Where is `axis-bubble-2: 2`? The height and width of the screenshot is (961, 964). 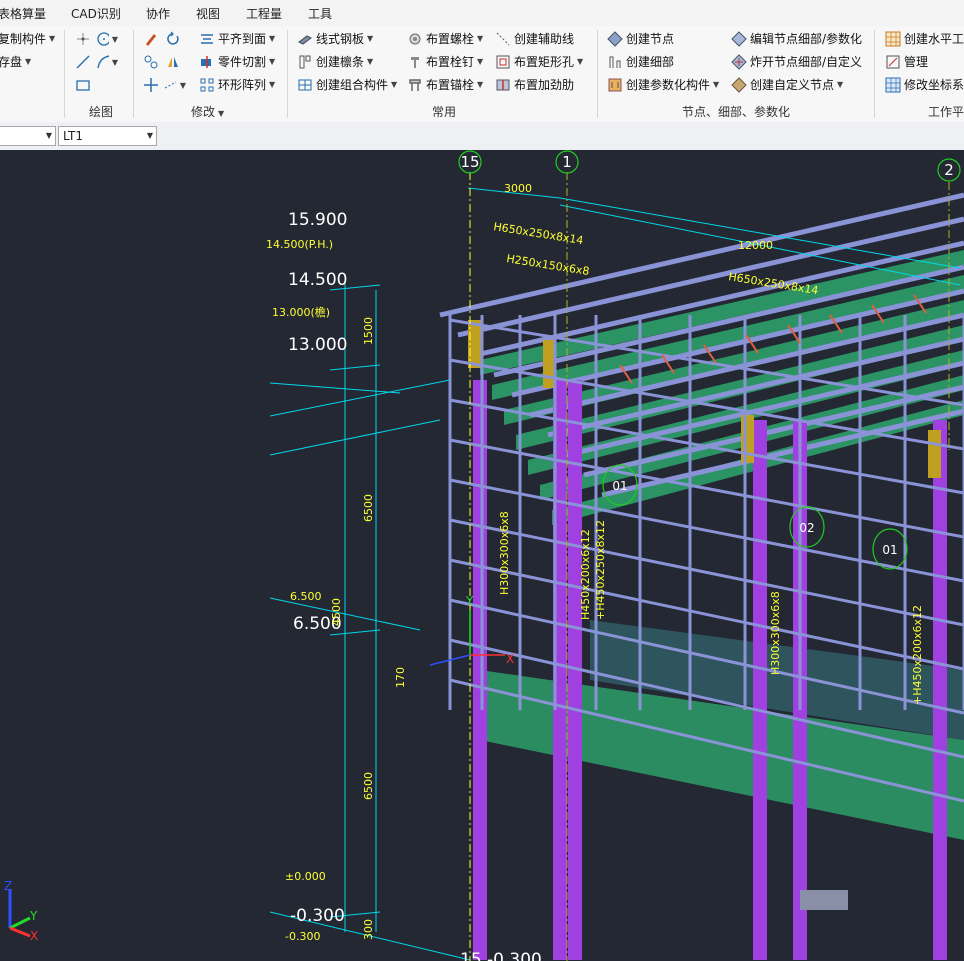
axis-bubble-2: 2 is located at coordinates (949, 170).